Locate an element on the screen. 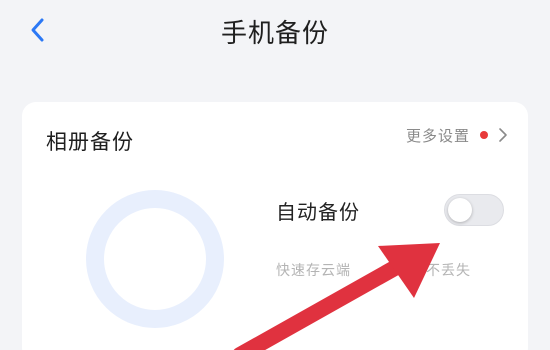  page-title: 手机备份 is located at coordinates (274, 34).